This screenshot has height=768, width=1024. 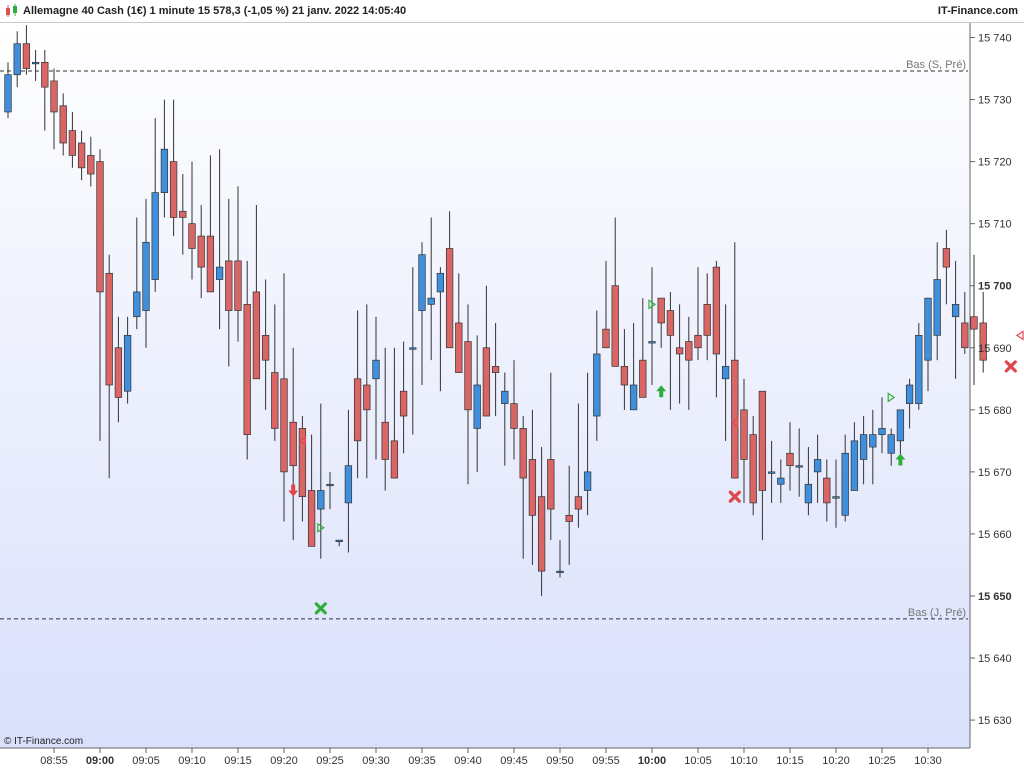 What do you see at coordinates (995, 473) in the screenshot?
I see `price-tick-label: 15 670` at bounding box center [995, 473].